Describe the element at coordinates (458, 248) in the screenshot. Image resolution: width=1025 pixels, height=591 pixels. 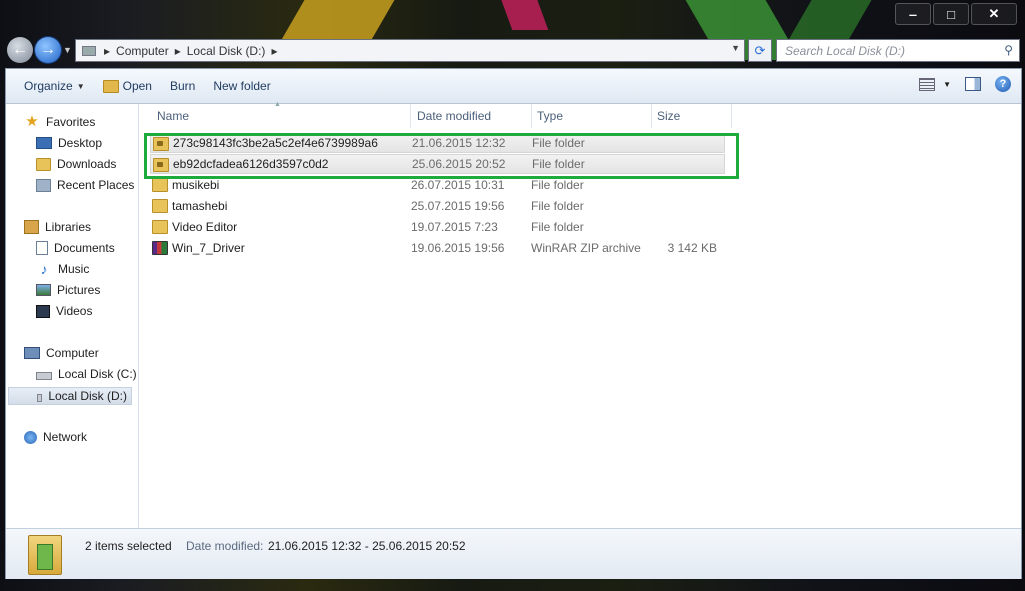
I see `file-date: 19.06.2015 19:56` at that location.